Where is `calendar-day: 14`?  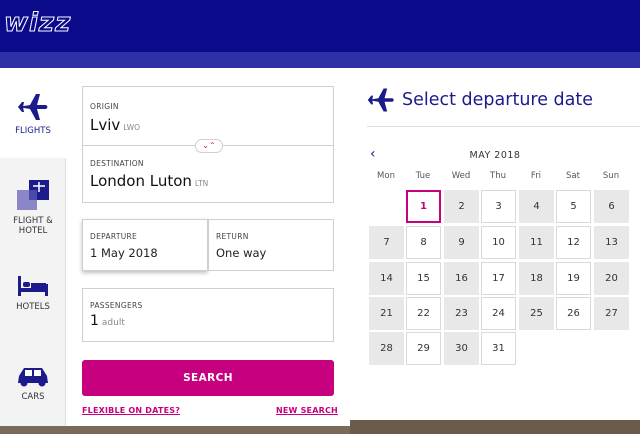 calendar-day: 14 is located at coordinates (386, 278).